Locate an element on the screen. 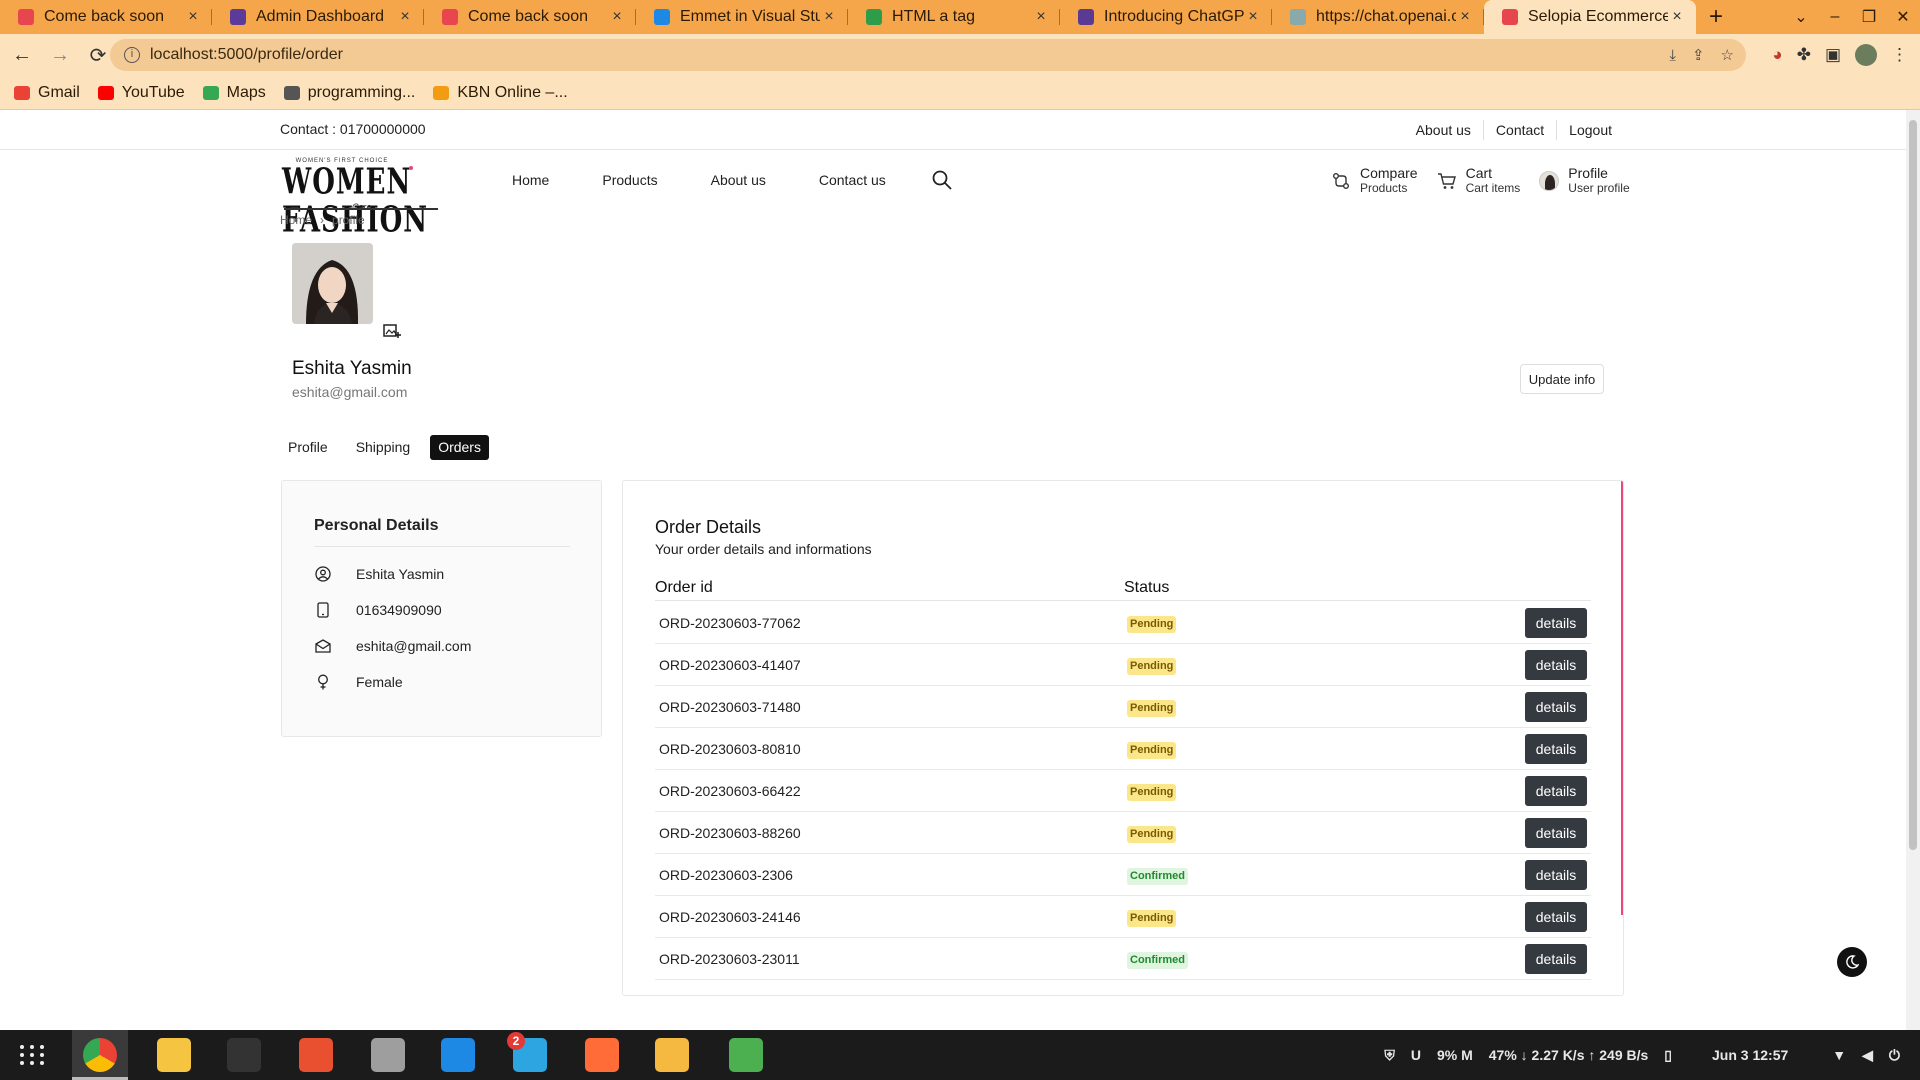  wifi-icon: ▼ is located at coordinates (1839, 1055).